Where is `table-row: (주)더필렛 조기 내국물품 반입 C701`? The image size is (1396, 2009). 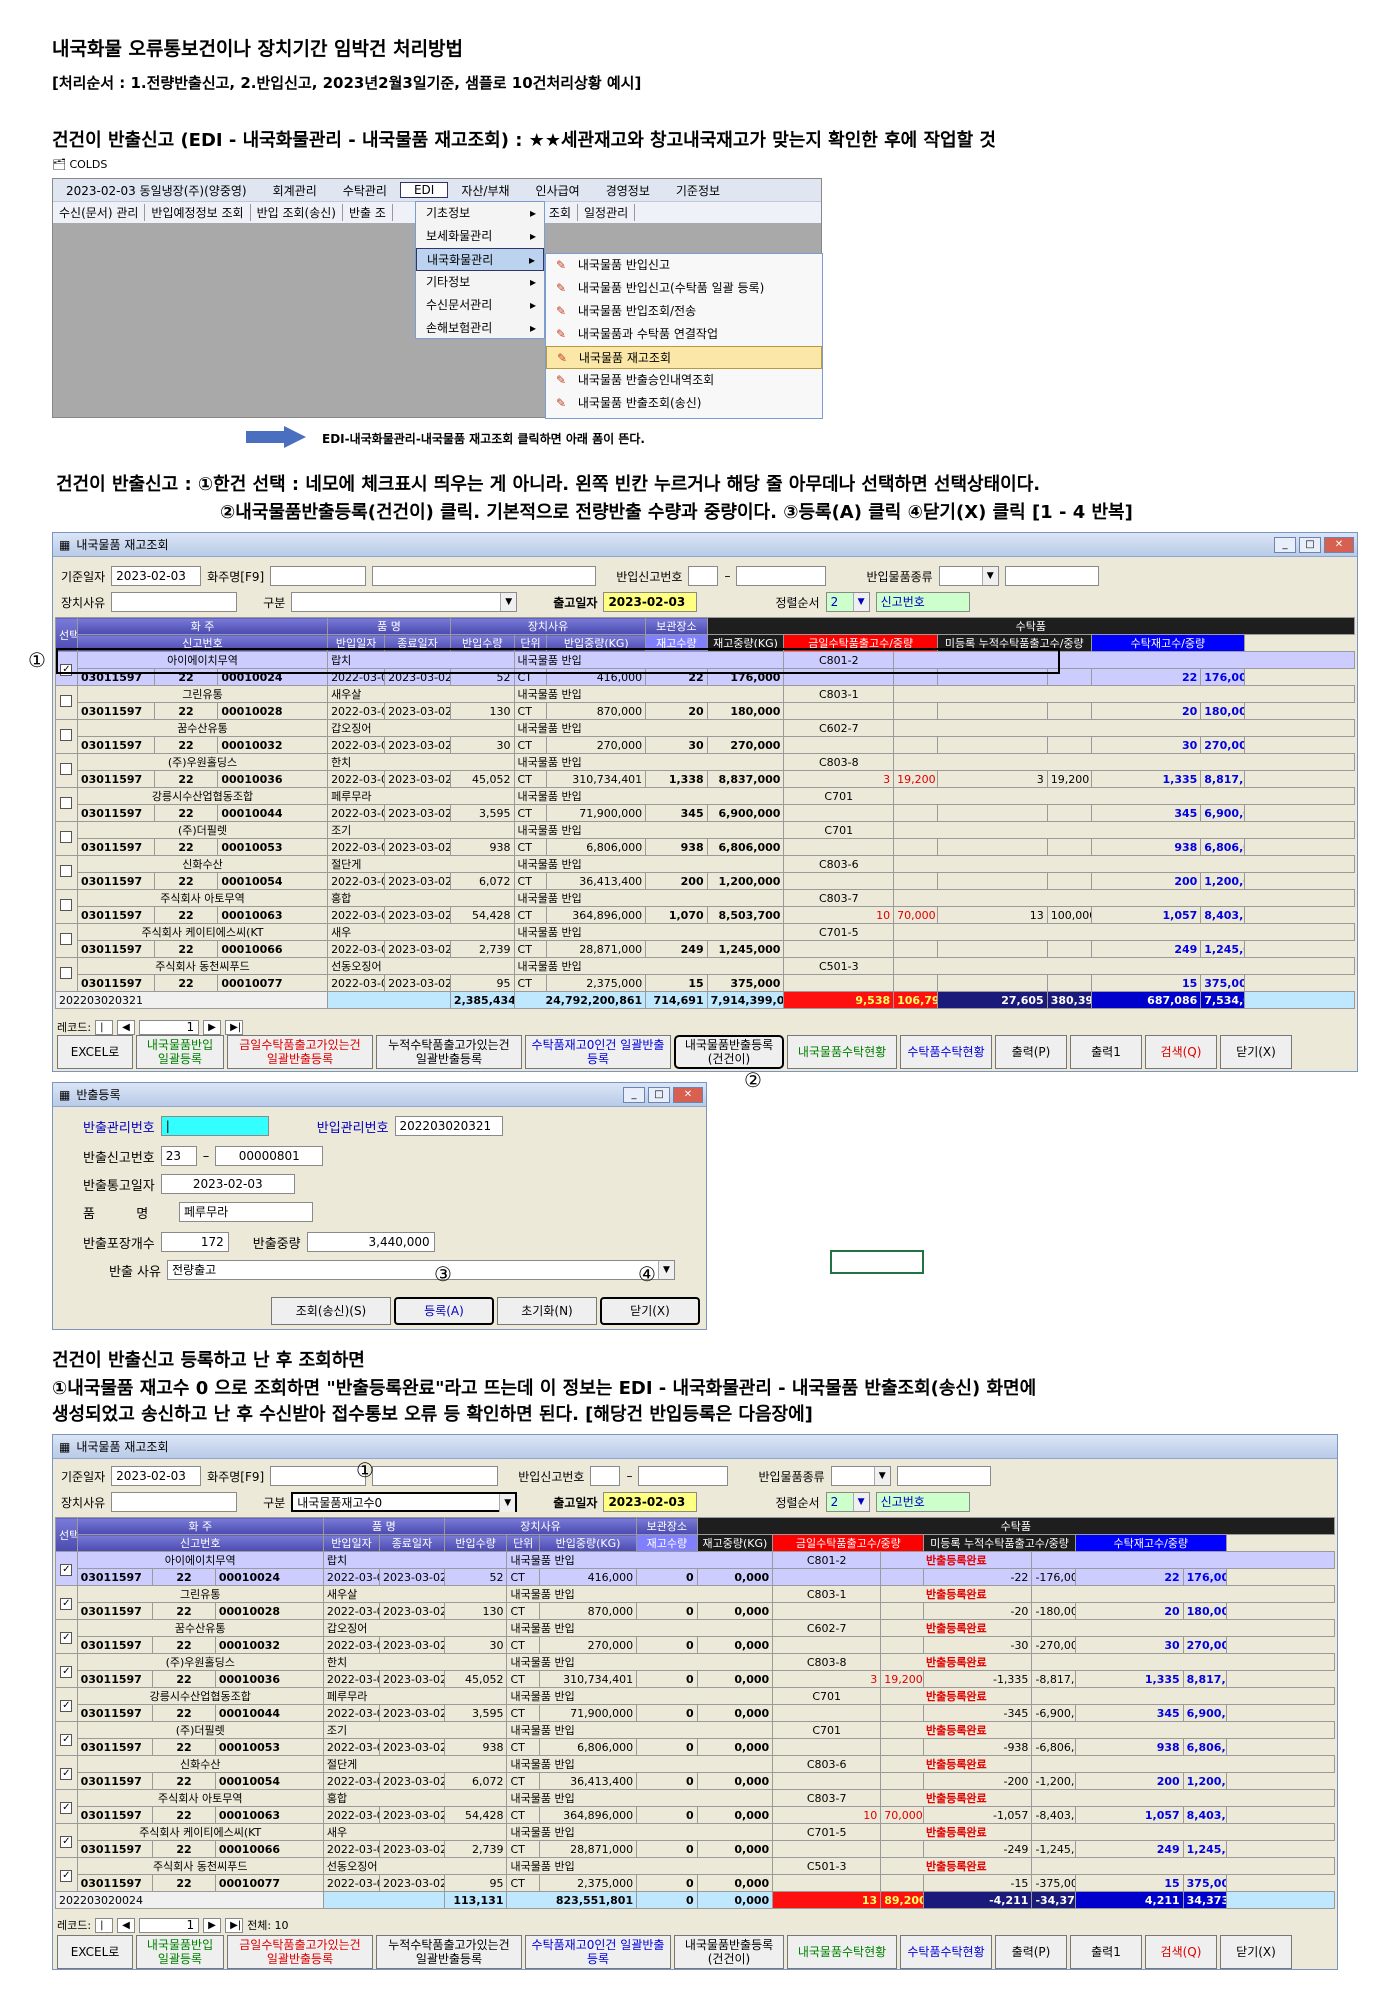
table-row: (주)더필렛 조기 내국물품 반입 C701 is located at coordinates (705, 838).